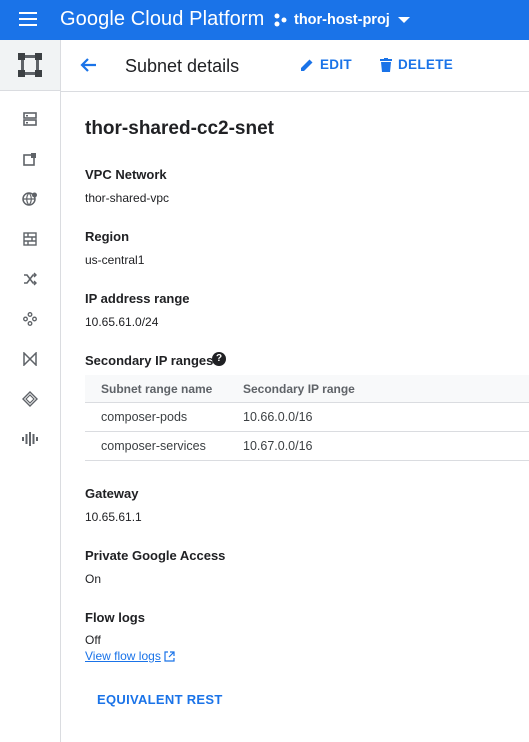 The height and width of the screenshot is (742, 529). I want to click on globe-icon, so click(29, 199).